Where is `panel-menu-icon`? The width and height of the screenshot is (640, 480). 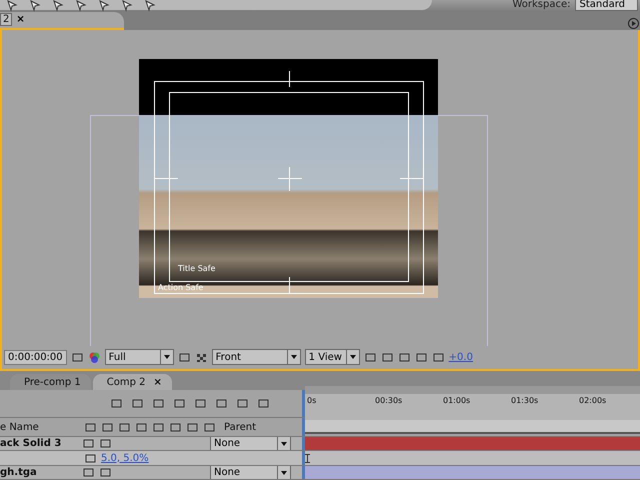 panel-menu-icon is located at coordinates (633, 23).